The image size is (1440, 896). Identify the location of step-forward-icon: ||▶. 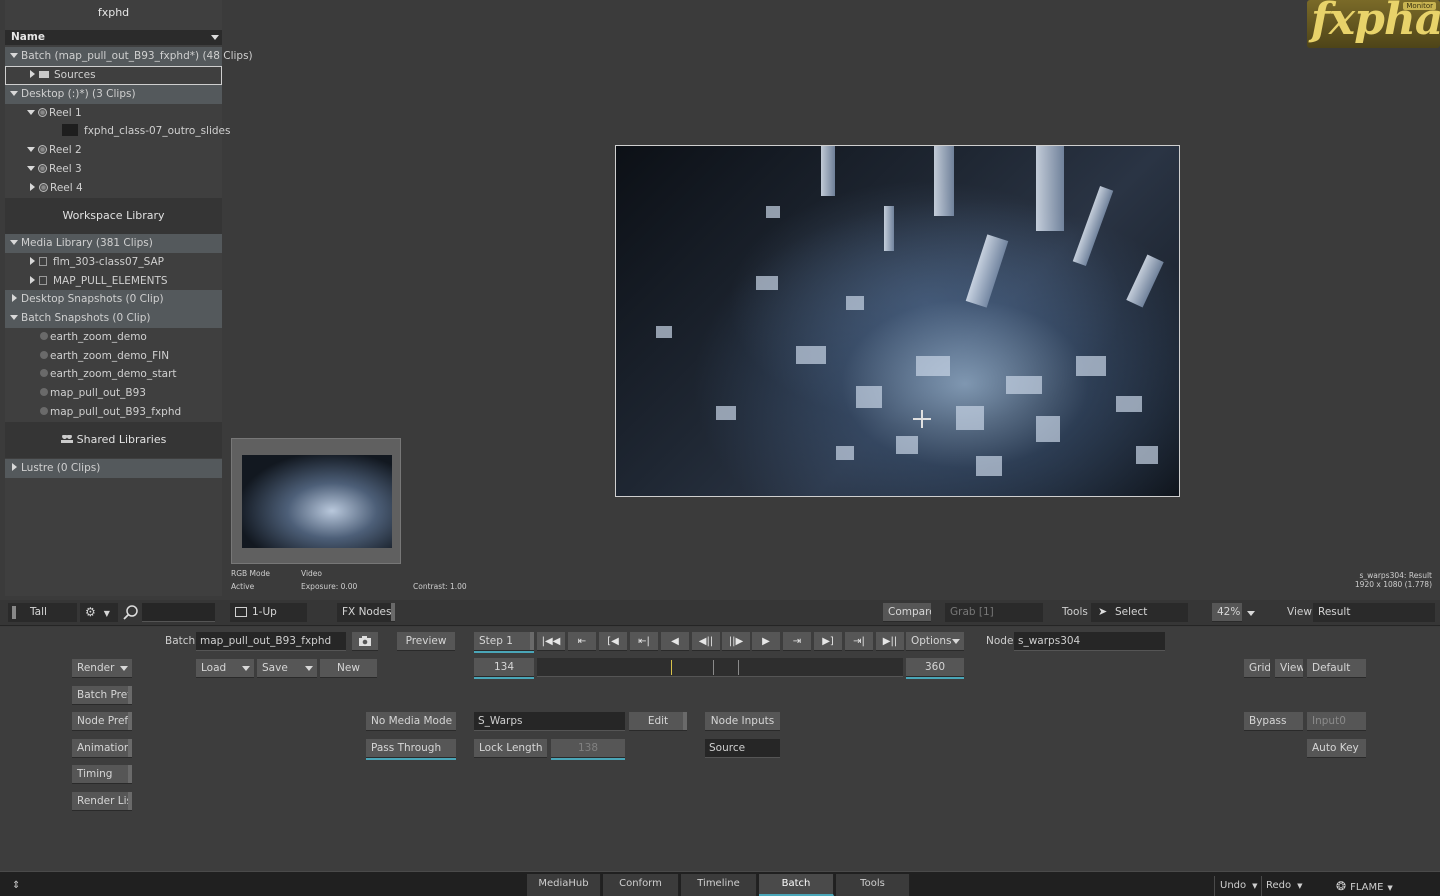
(736, 641).